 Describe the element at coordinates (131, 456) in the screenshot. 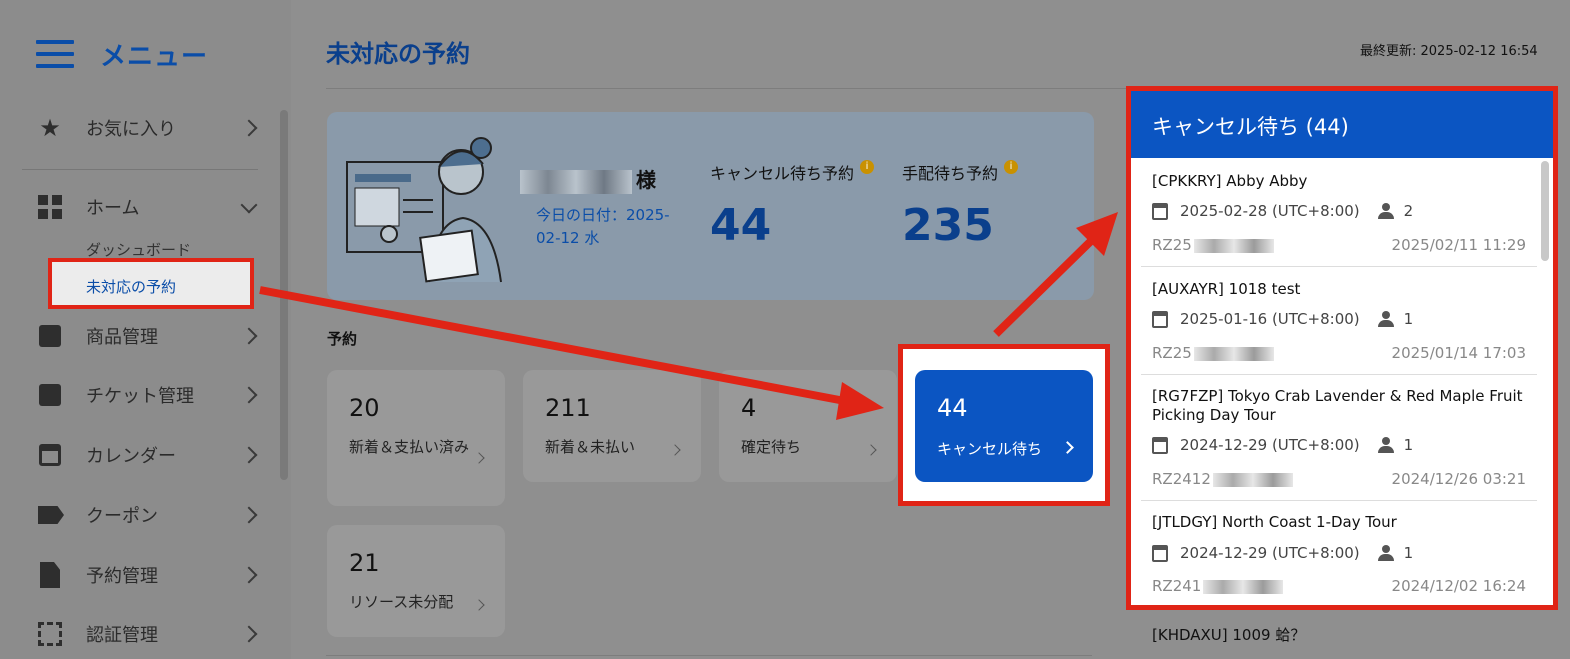

I see `sidebar-item-label: カレンダー` at that location.